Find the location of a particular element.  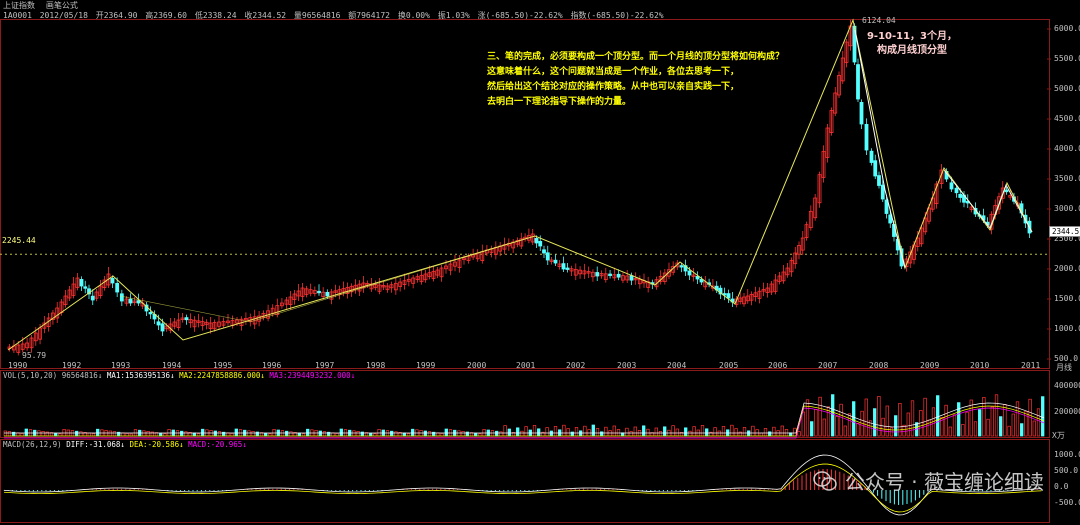

period-label: 月线 is located at coordinates (1064, 367).